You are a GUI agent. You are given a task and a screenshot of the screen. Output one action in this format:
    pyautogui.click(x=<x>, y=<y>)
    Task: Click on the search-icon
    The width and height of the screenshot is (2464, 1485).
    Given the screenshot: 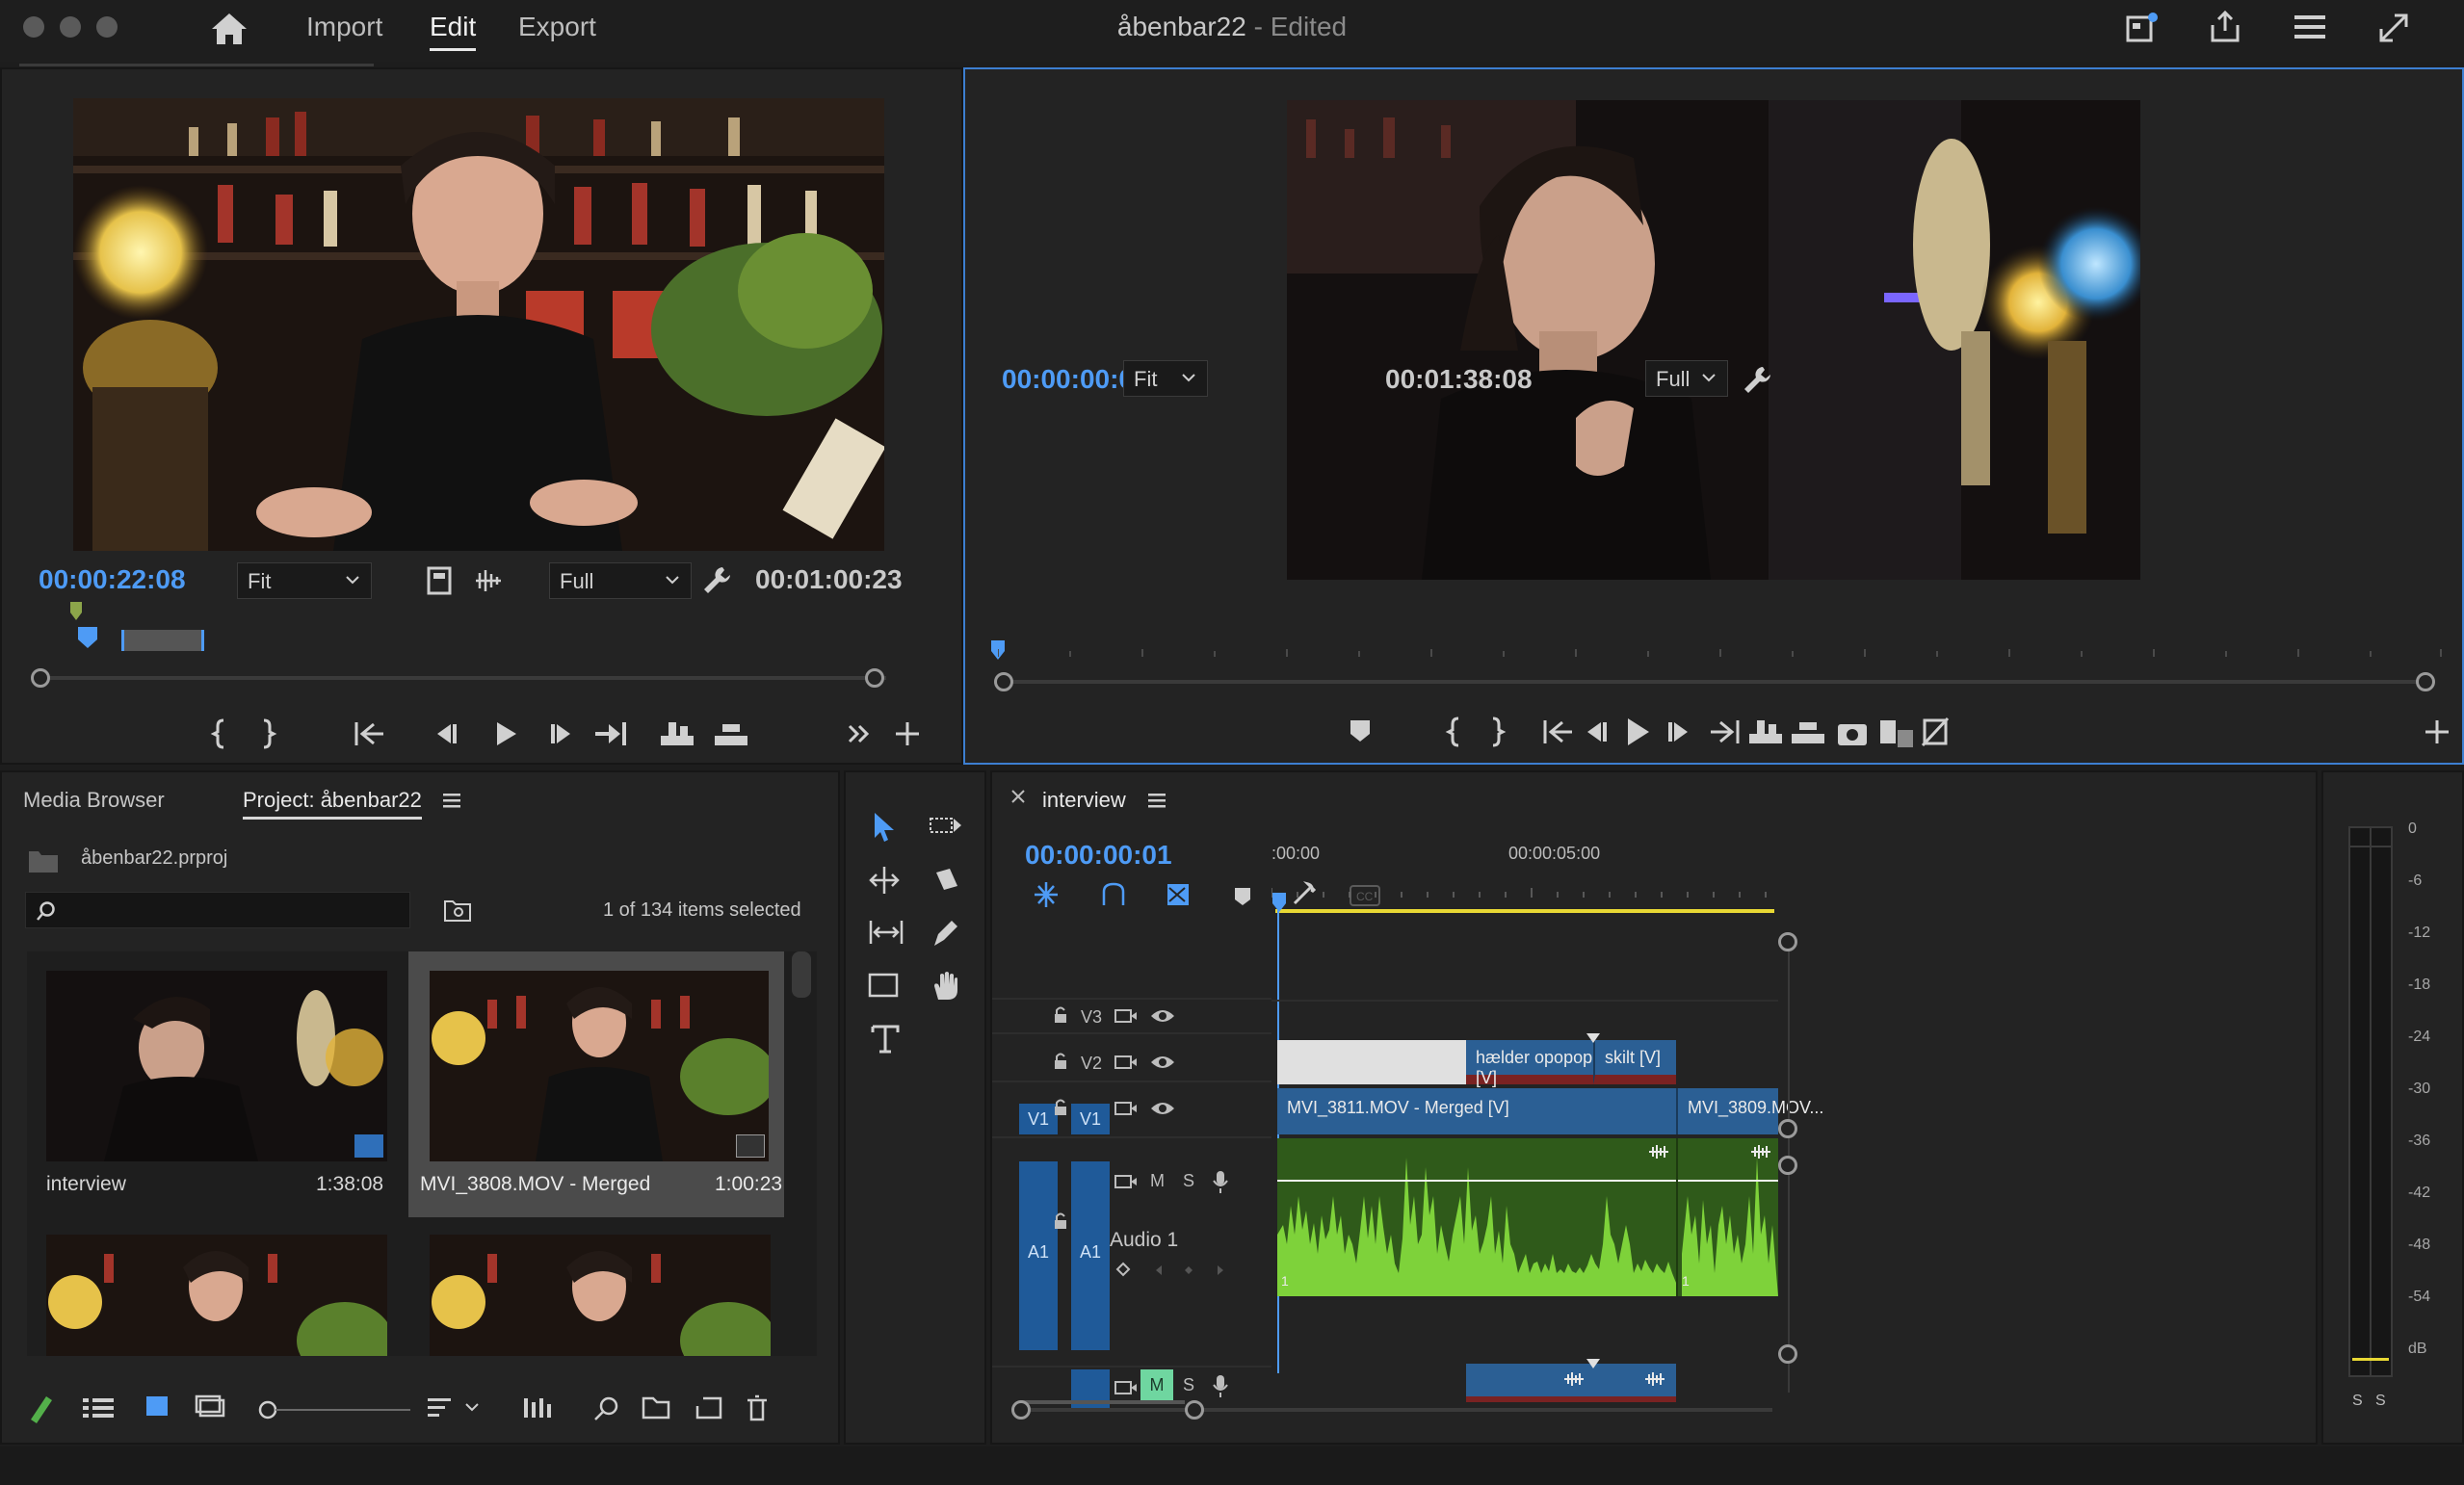 What is the action you would take?
    pyautogui.click(x=47, y=911)
    